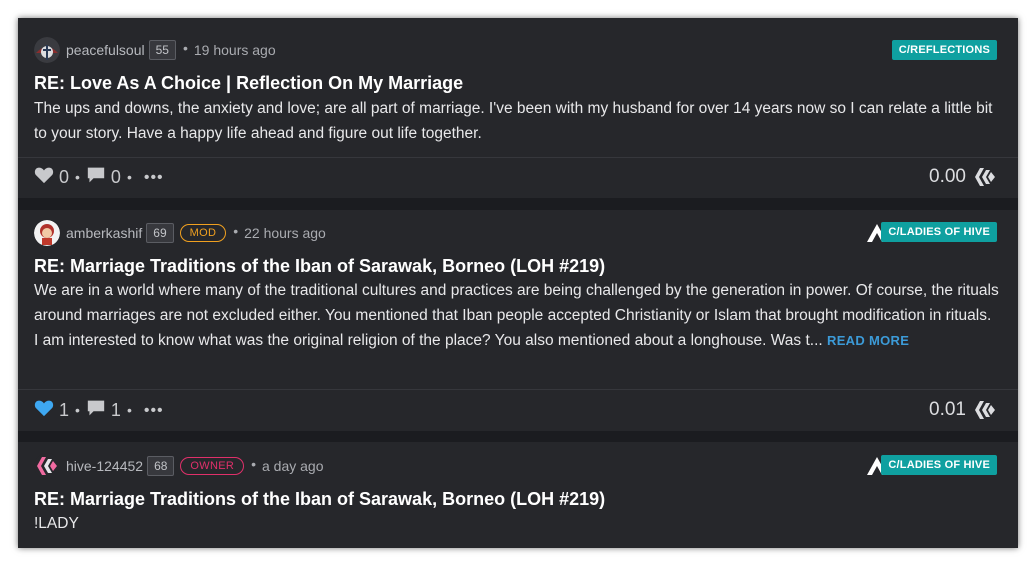  I want to click on payout: 0.01, so click(962, 410).